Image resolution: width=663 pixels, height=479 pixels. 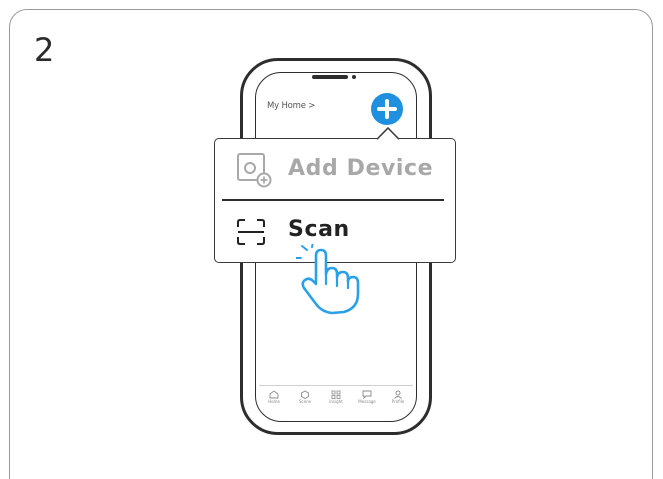 What do you see at coordinates (330, 77) in the screenshot?
I see `phone-speaker` at bounding box center [330, 77].